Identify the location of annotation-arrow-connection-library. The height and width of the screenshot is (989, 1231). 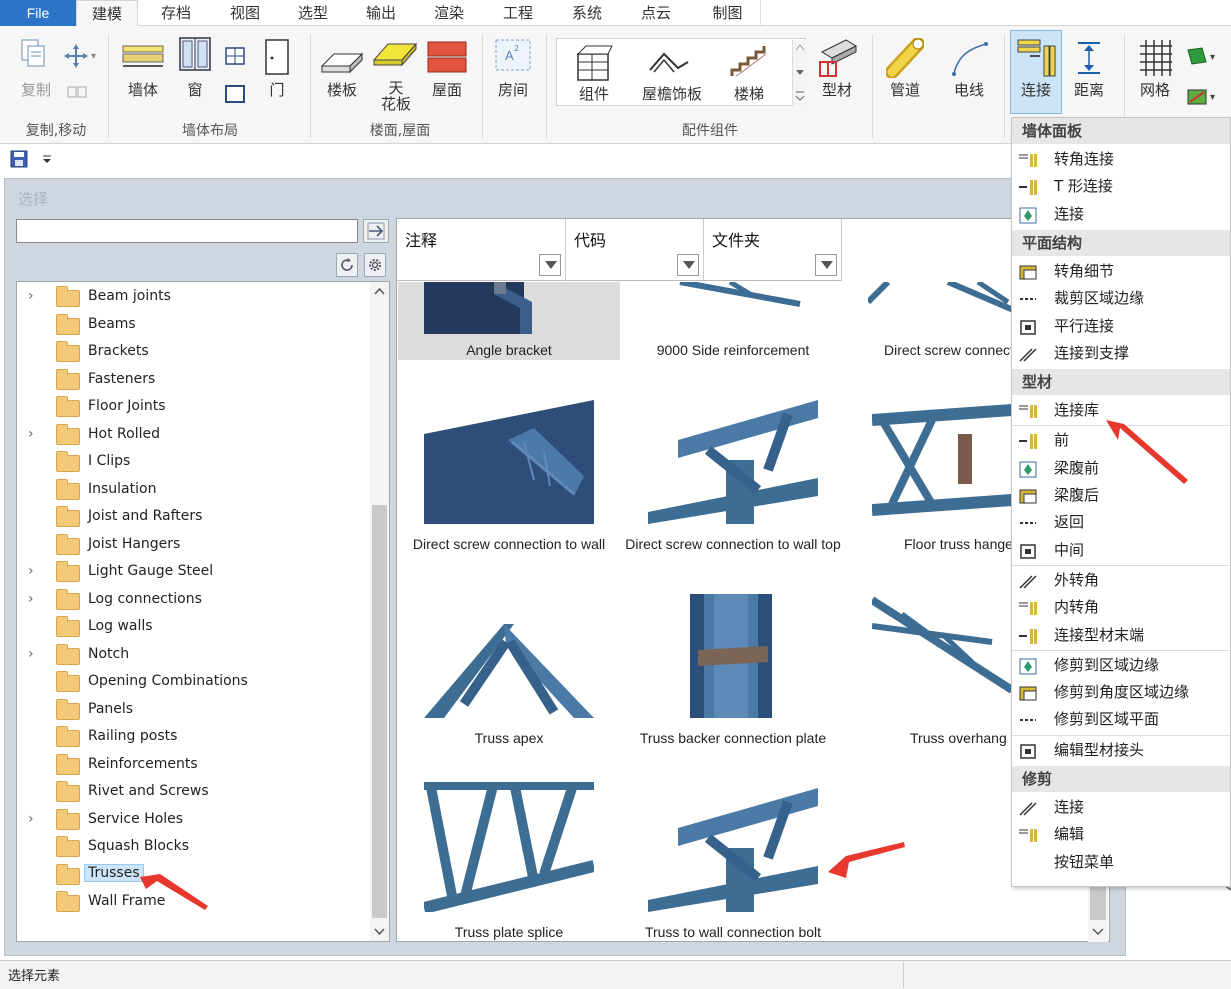
(1147, 452).